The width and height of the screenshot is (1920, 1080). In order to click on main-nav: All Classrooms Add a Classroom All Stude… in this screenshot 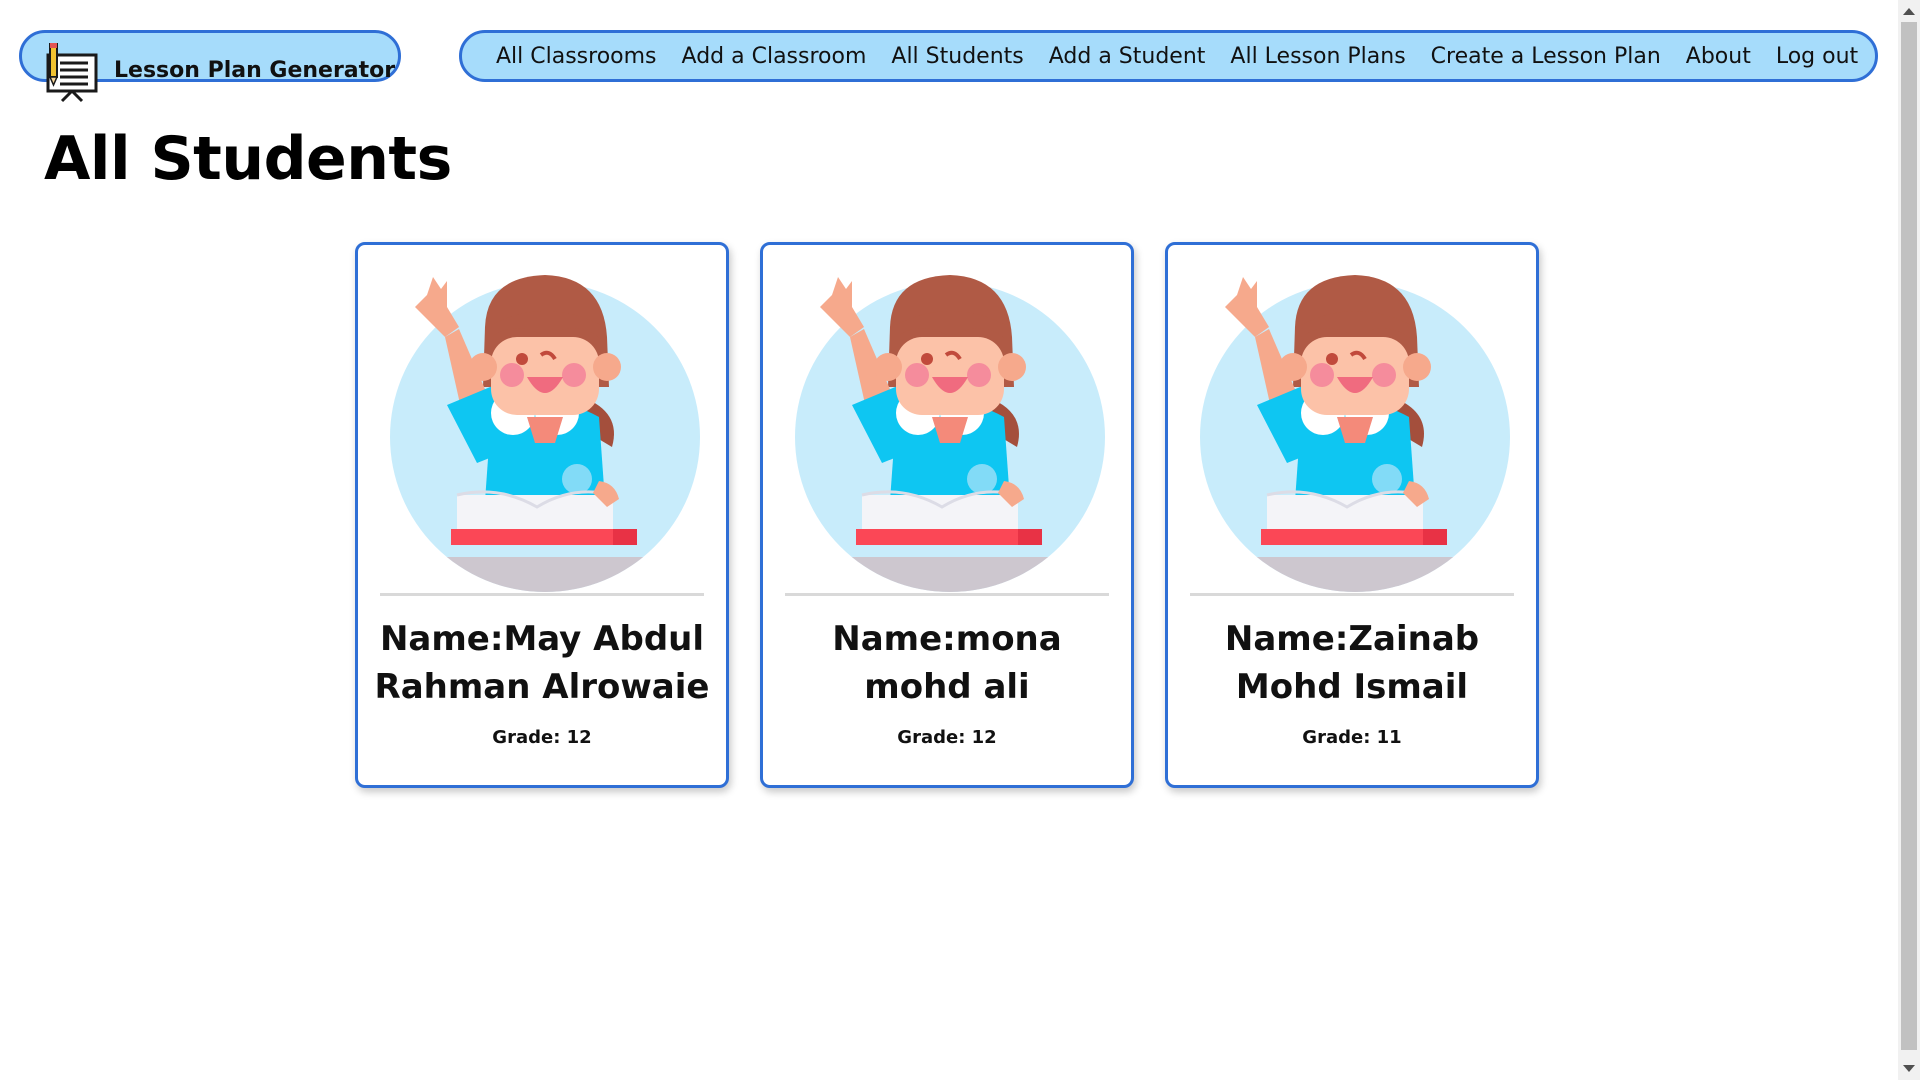, I will do `click(1168, 56)`.